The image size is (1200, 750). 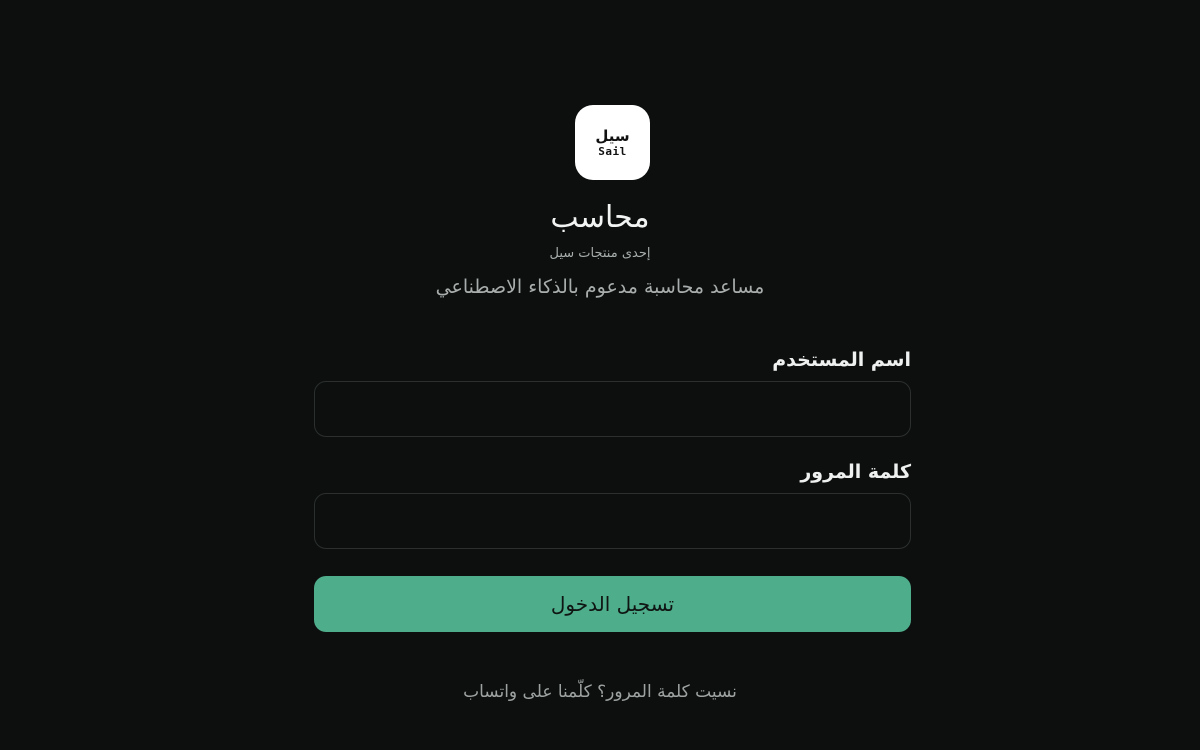 I want to click on logo-text-english: Sail, so click(x=612, y=151).